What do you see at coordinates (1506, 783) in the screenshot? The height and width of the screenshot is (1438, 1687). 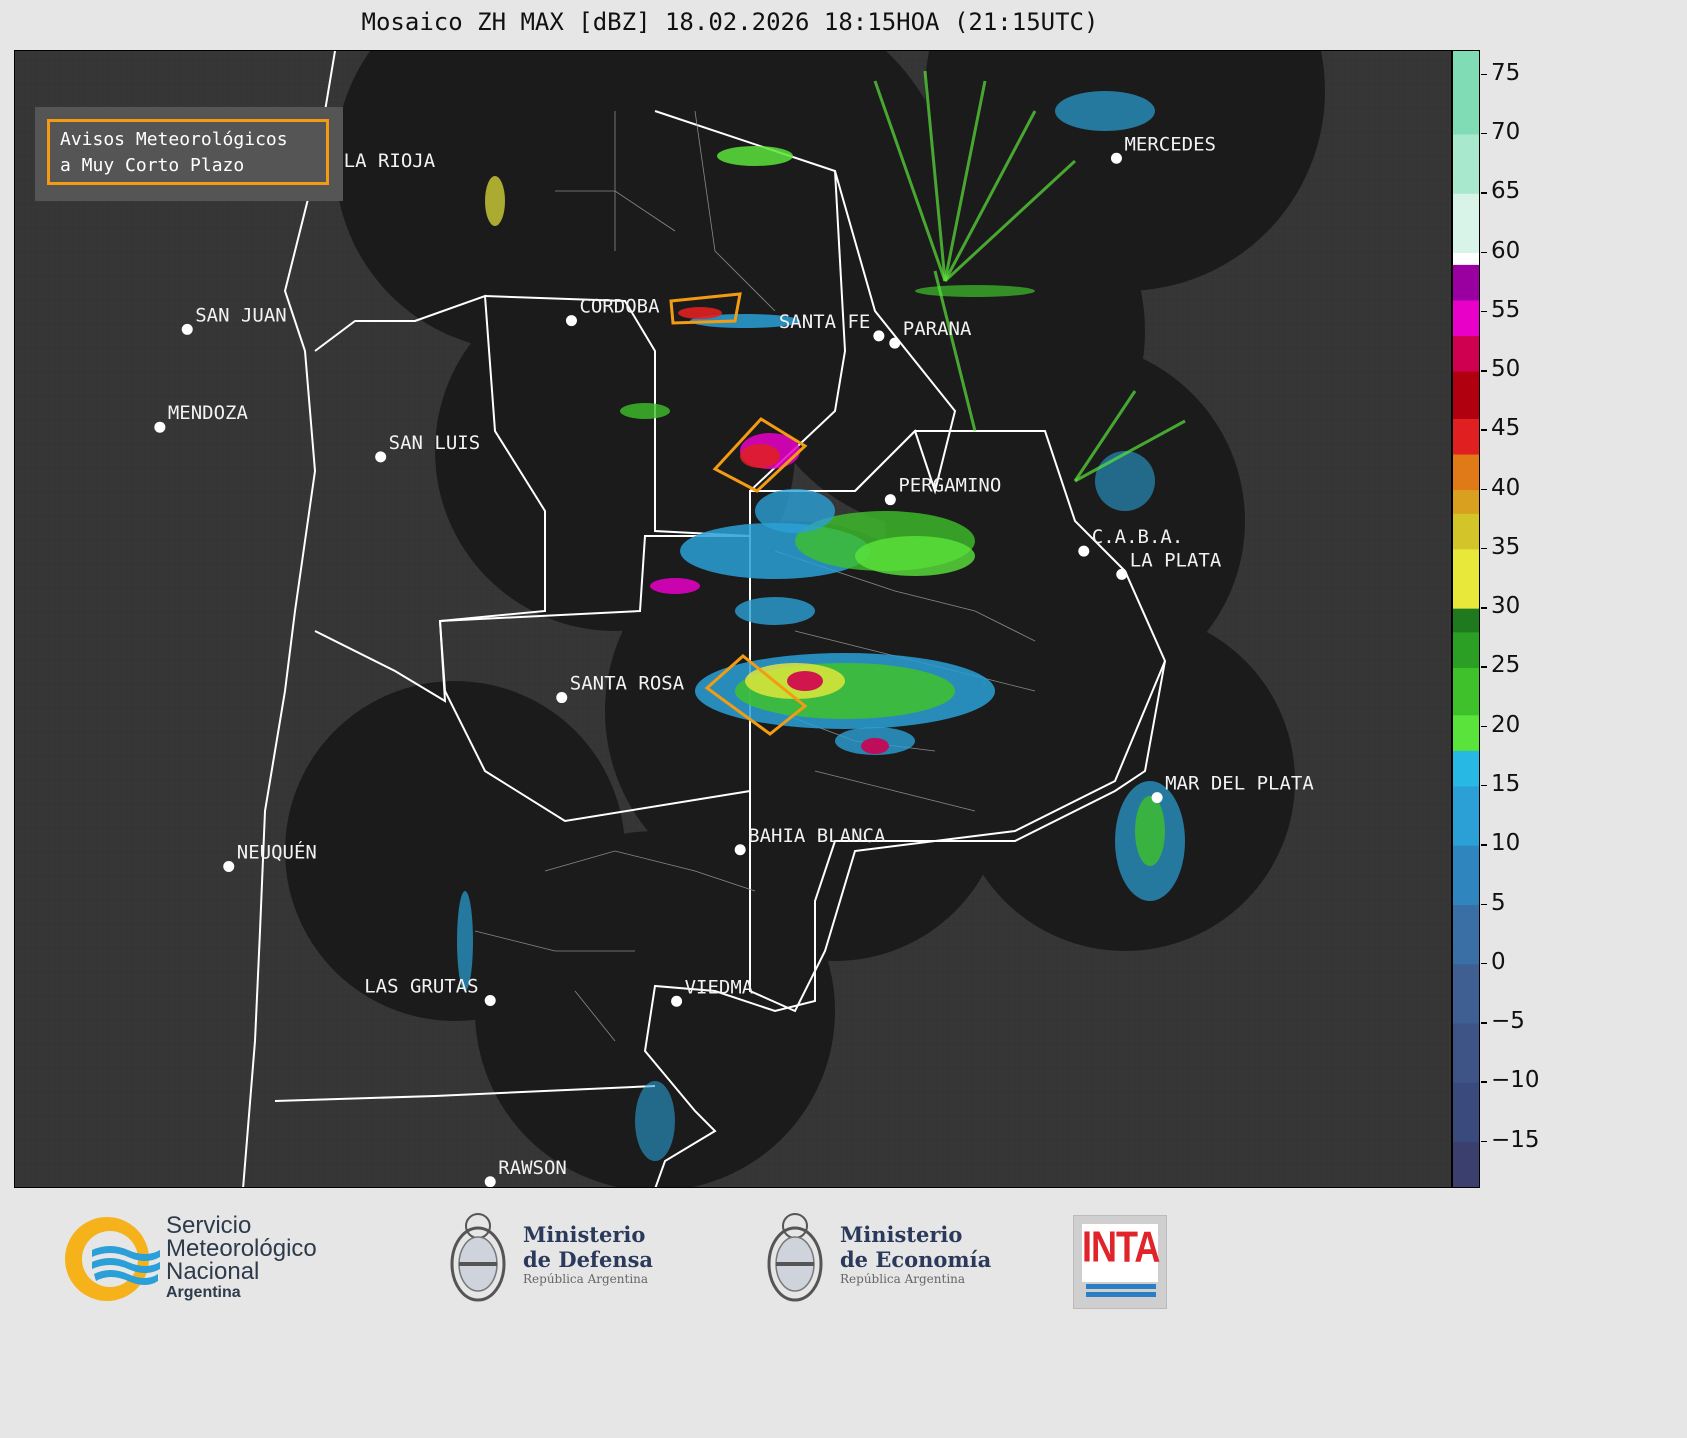 I see `colorbar-tick-label: 15` at bounding box center [1506, 783].